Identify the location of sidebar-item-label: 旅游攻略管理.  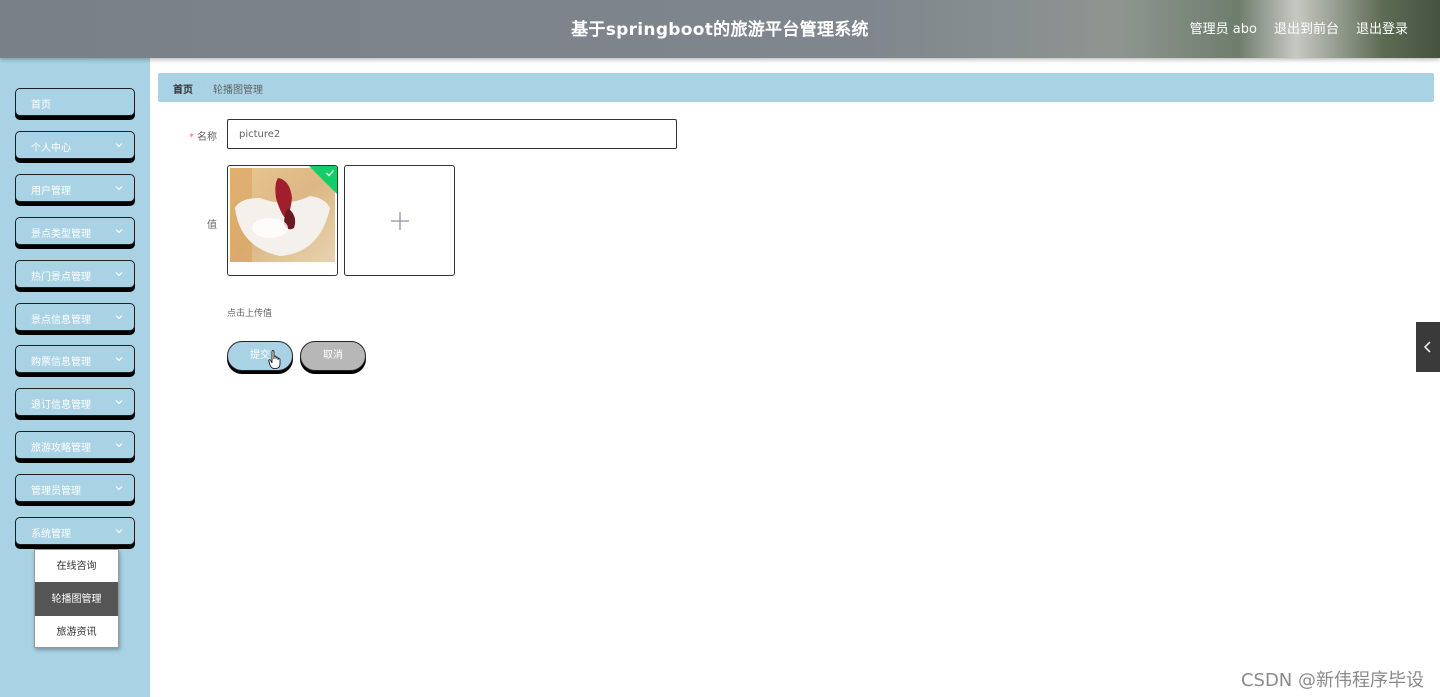
(61, 449).